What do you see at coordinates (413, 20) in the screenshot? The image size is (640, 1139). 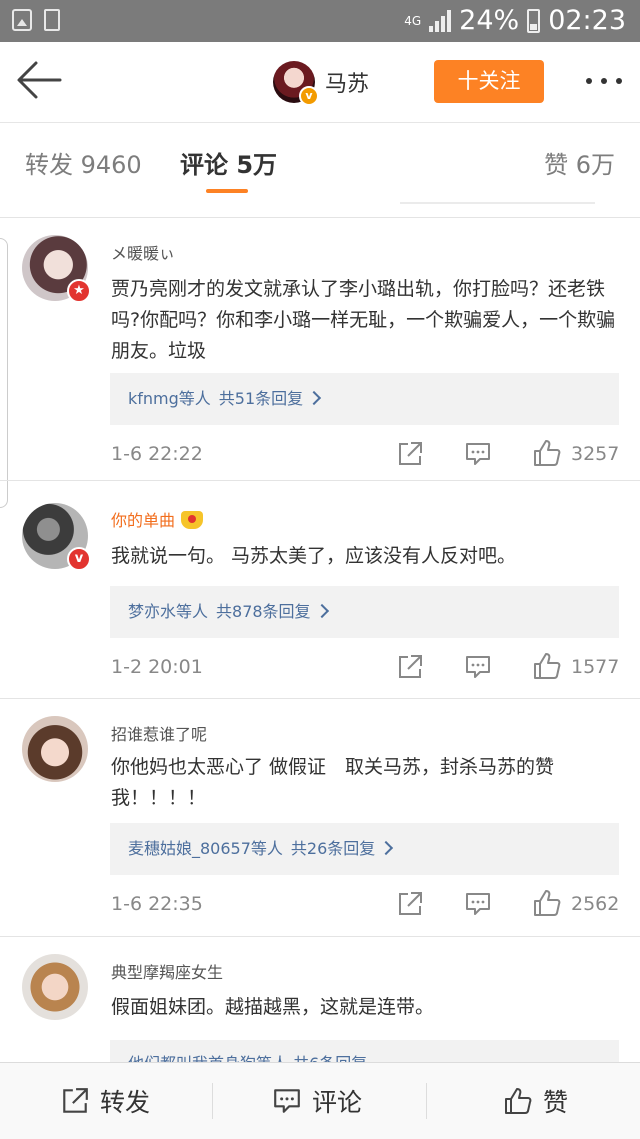 I see `network-type: 4G` at bounding box center [413, 20].